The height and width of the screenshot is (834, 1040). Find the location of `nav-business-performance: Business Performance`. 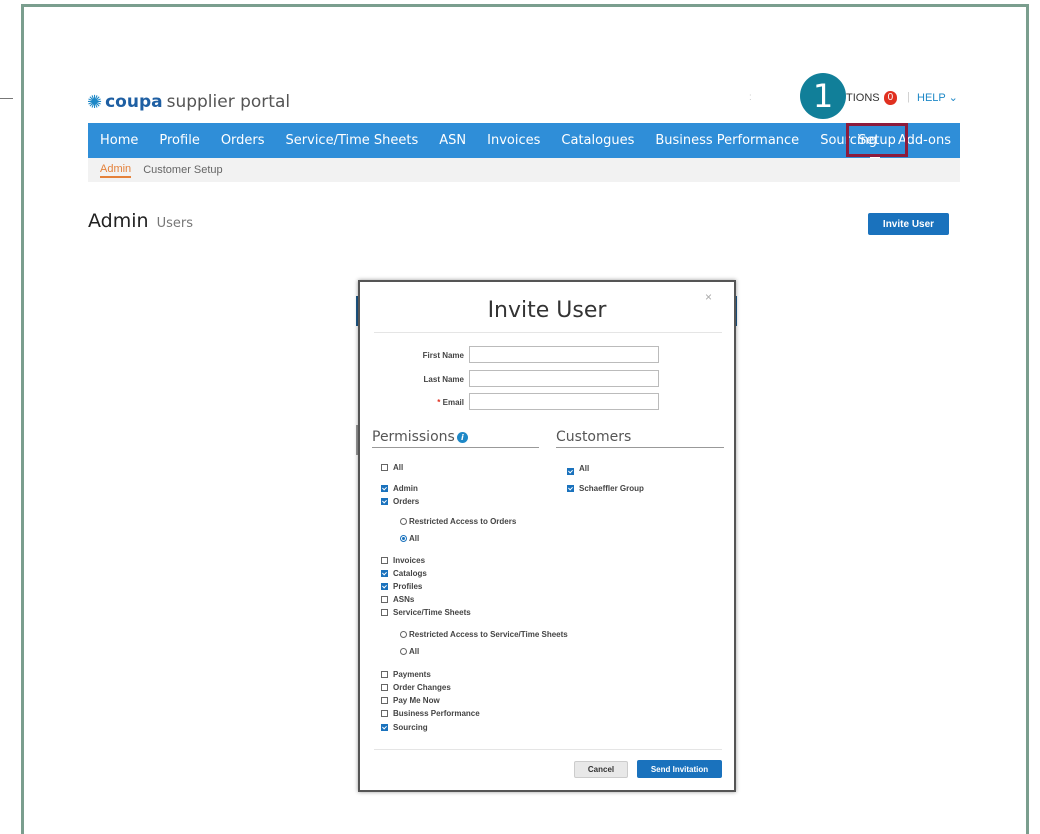

nav-business-performance: Business Performance is located at coordinates (727, 140).